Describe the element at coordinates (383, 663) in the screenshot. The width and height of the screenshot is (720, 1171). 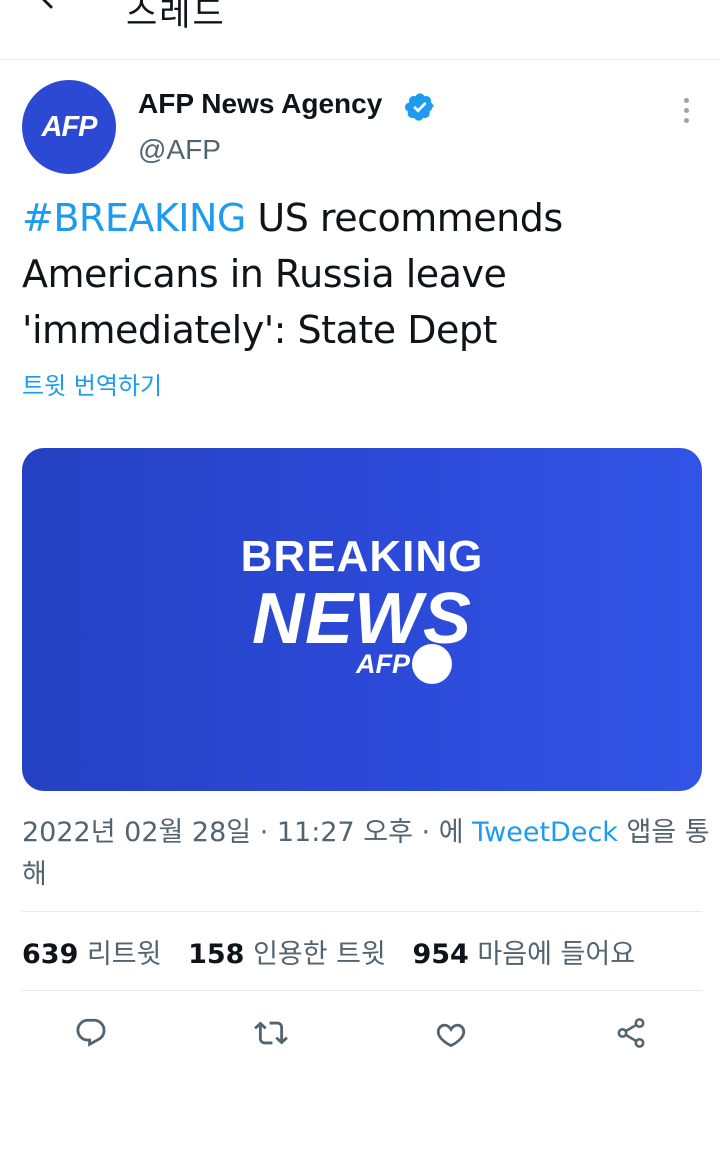
I see `media-logo-text: AFP` at that location.